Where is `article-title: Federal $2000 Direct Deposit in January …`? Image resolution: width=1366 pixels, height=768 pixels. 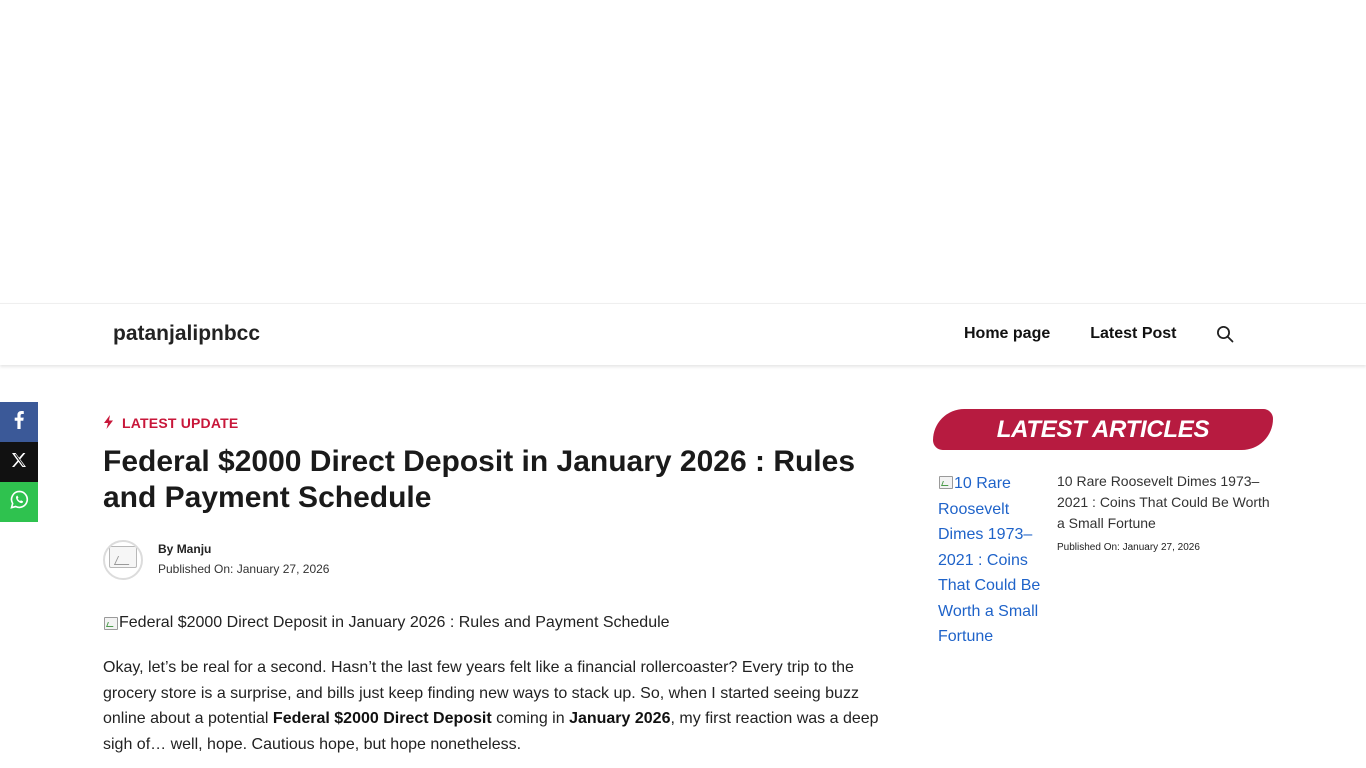 article-title: Federal $2000 Direct Deposit in January … is located at coordinates (479, 479).